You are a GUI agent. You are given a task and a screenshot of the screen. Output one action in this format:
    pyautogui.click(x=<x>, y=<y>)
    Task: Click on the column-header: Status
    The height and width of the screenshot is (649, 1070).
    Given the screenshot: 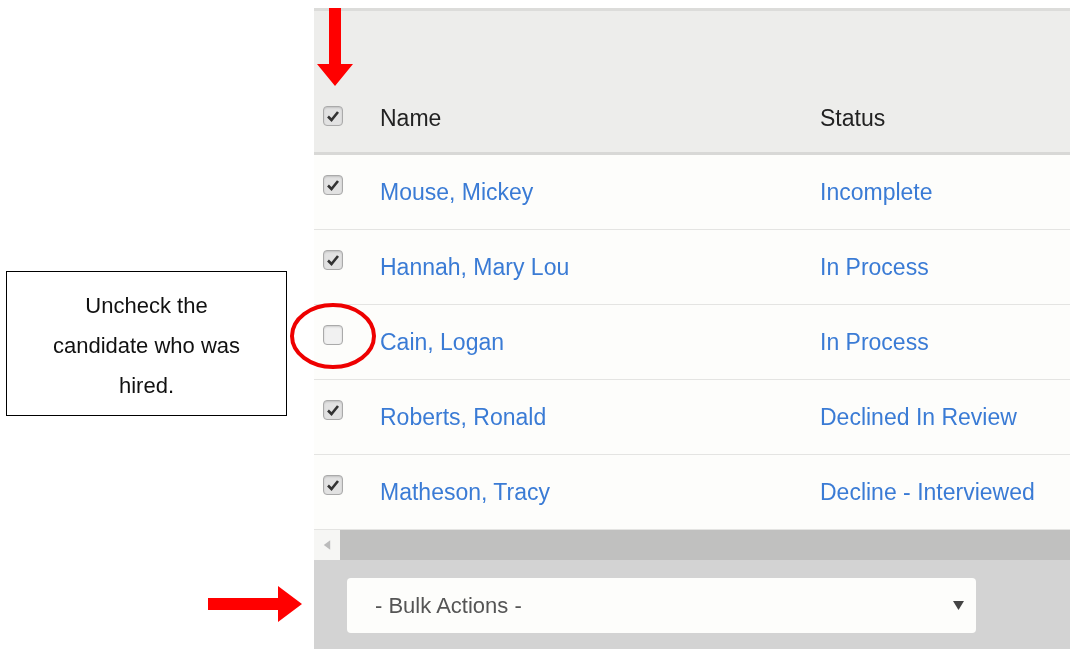 What is the action you would take?
    pyautogui.click(x=853, y=118)
    